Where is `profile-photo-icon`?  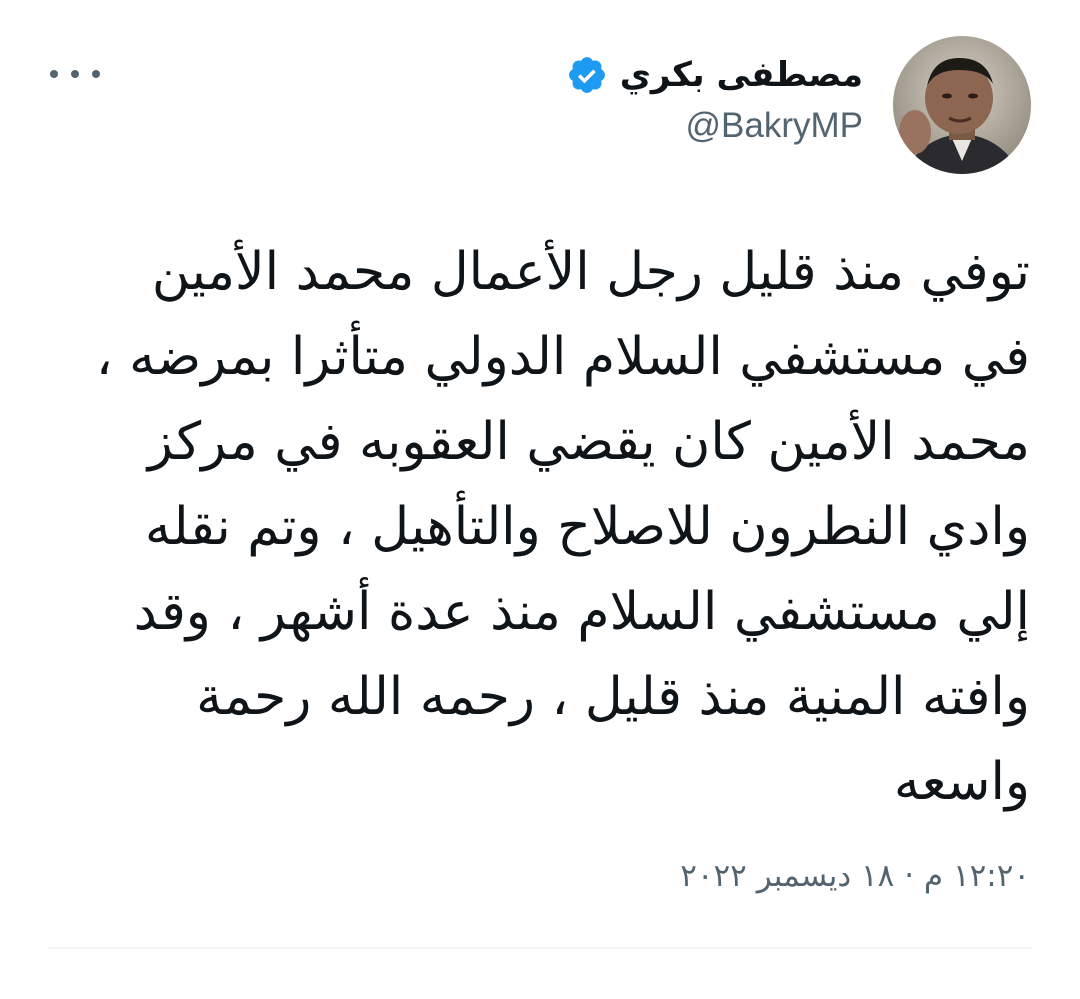
profile-photo-icon is located at coordinates (962, 105).